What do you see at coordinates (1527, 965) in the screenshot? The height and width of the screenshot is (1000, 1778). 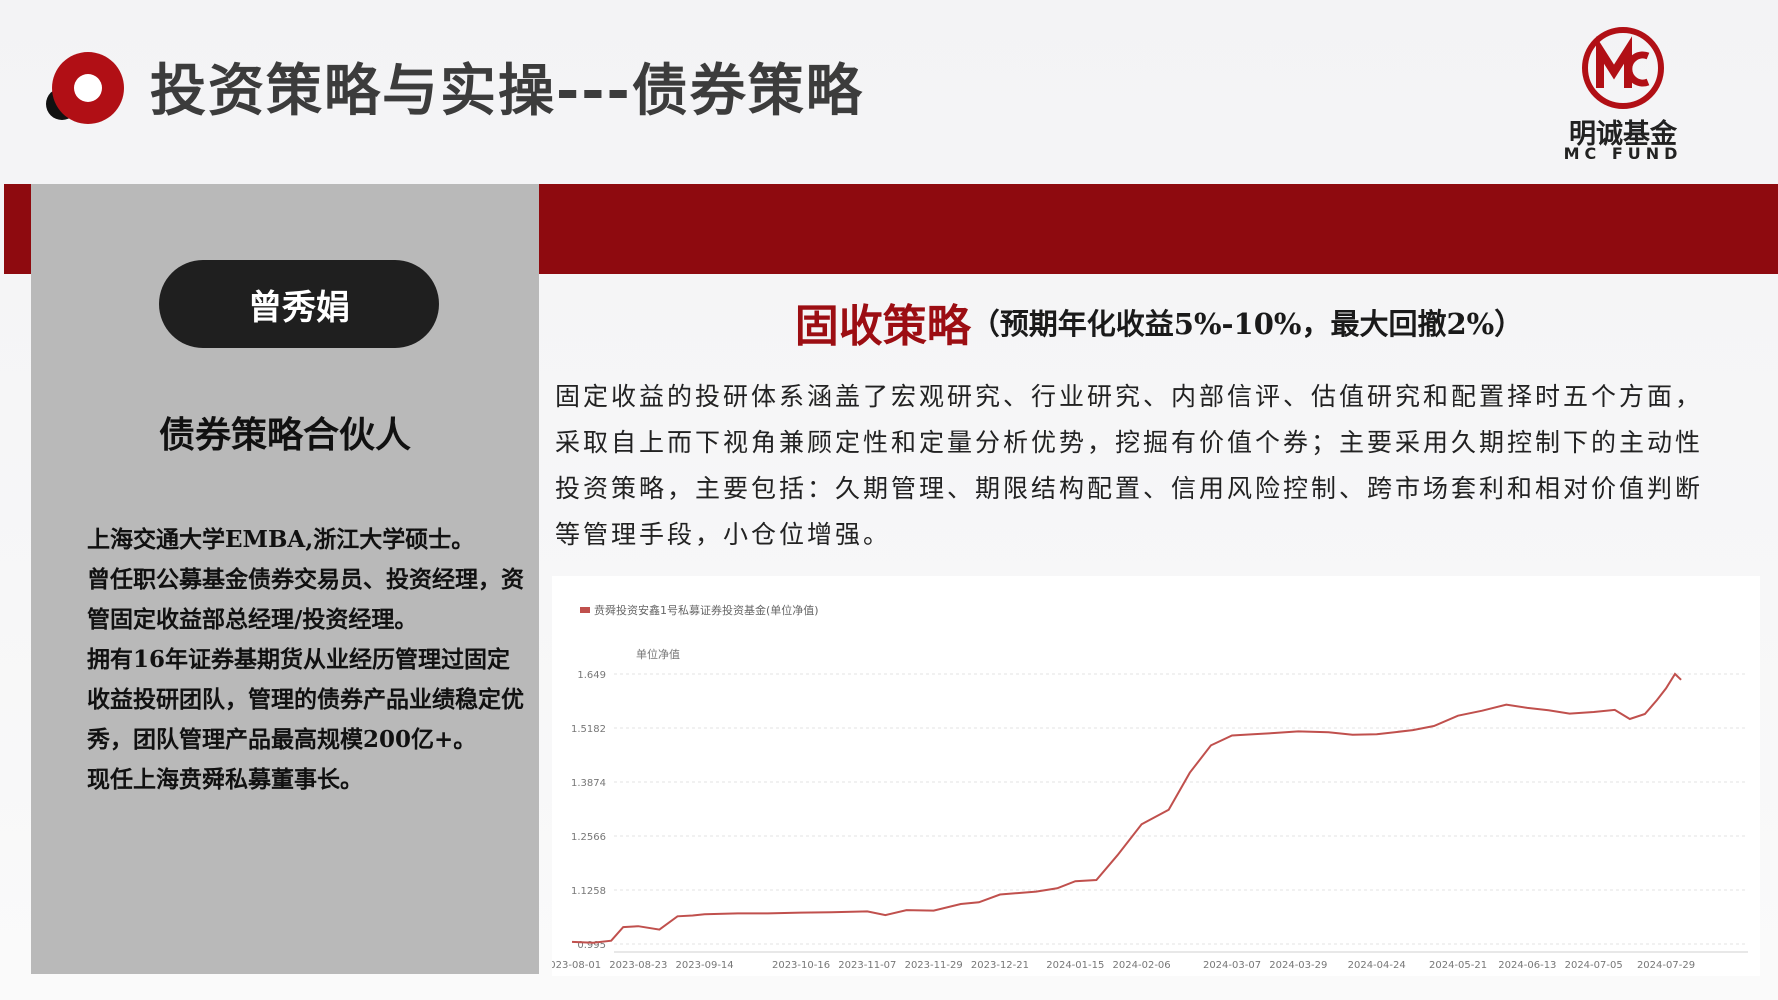 I see `x-tick-label: 2024-06-13` at bounding box center [1527, 965].